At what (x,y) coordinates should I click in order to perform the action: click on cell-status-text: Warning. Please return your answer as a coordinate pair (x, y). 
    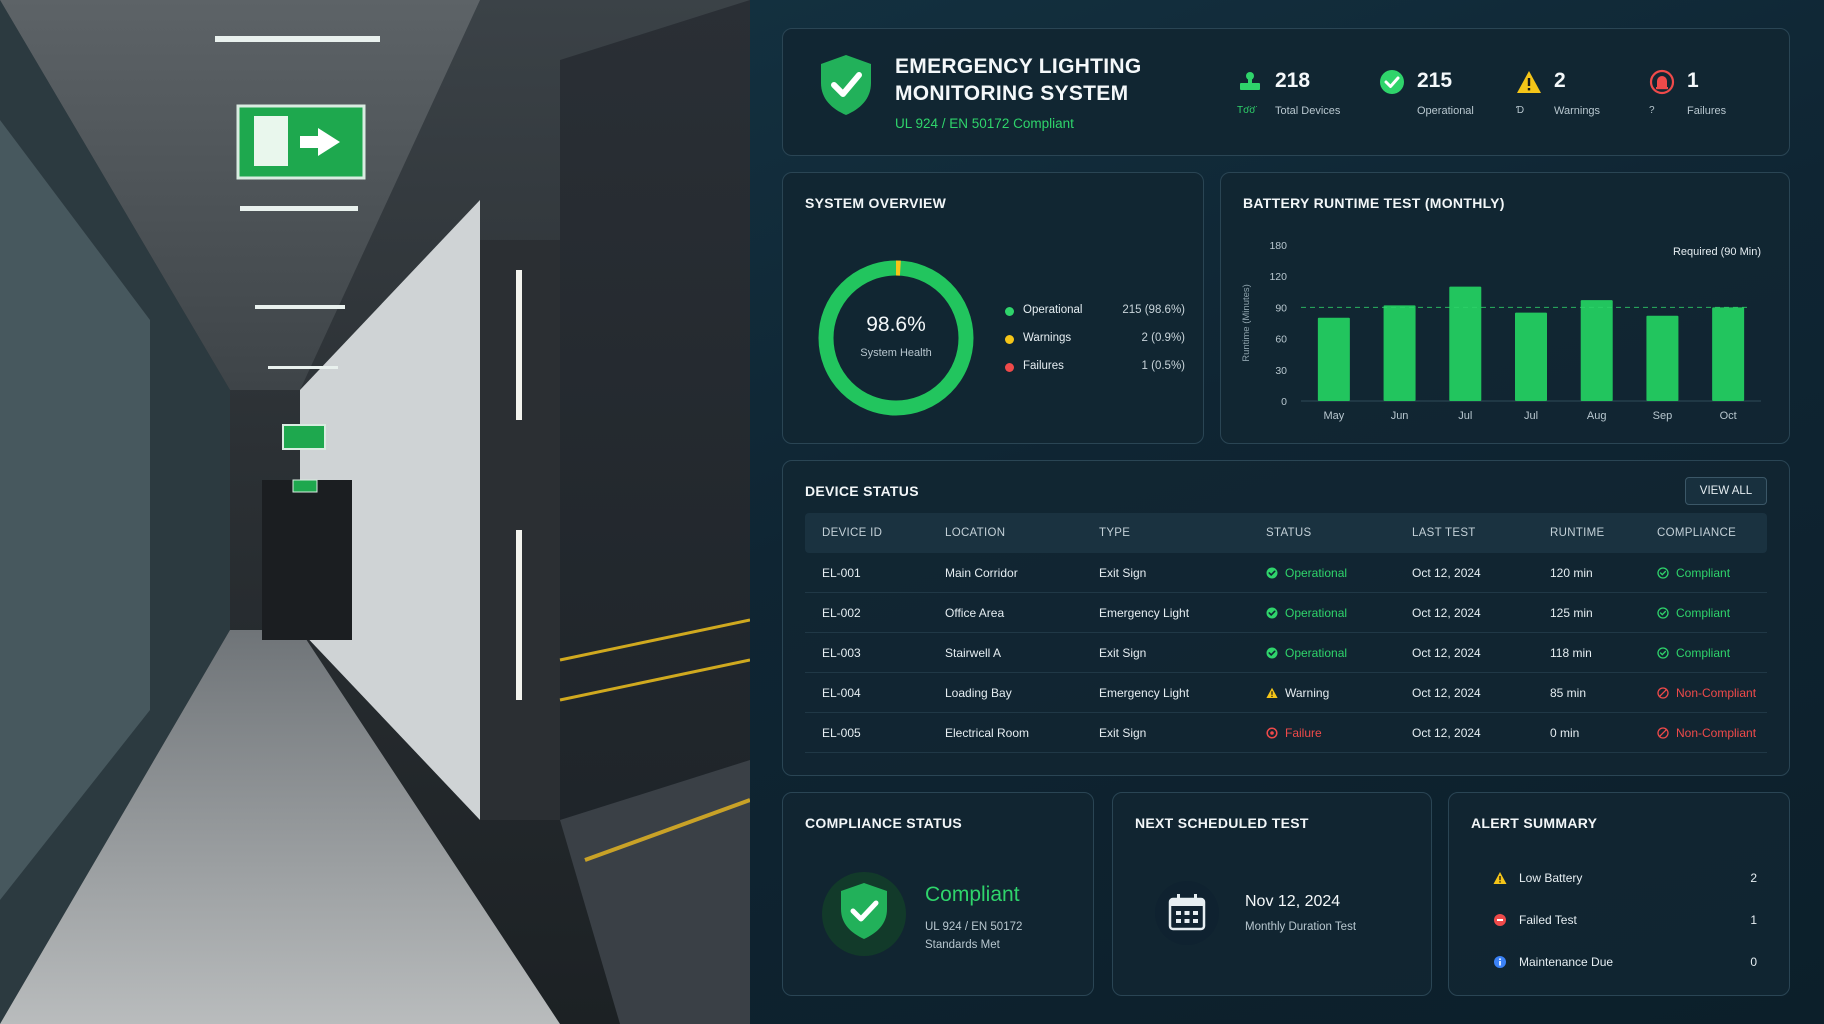
    Looking at the image, I should click on (1307, 693).